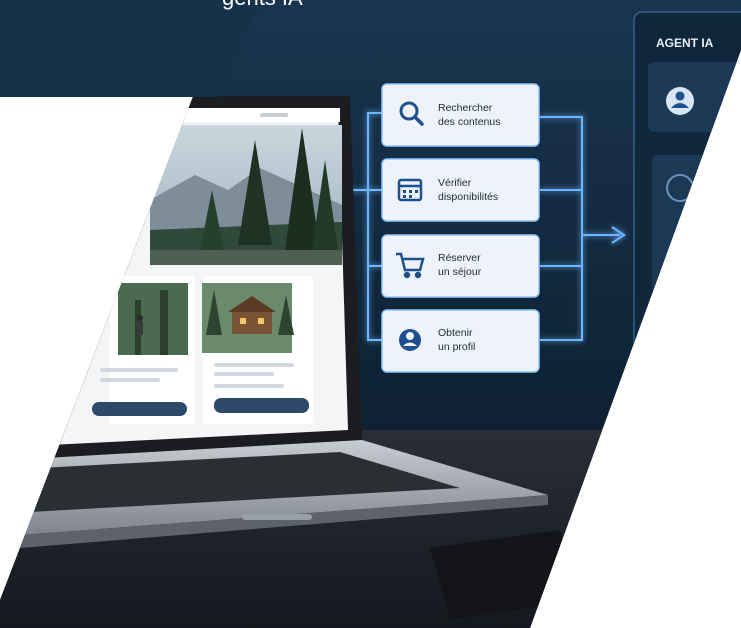 The width and height of the screenshot is (741, 628). What do you see at coordinates (410, 340) in the screenshot?
I see `user-icon` at bounding box center [410, 340].